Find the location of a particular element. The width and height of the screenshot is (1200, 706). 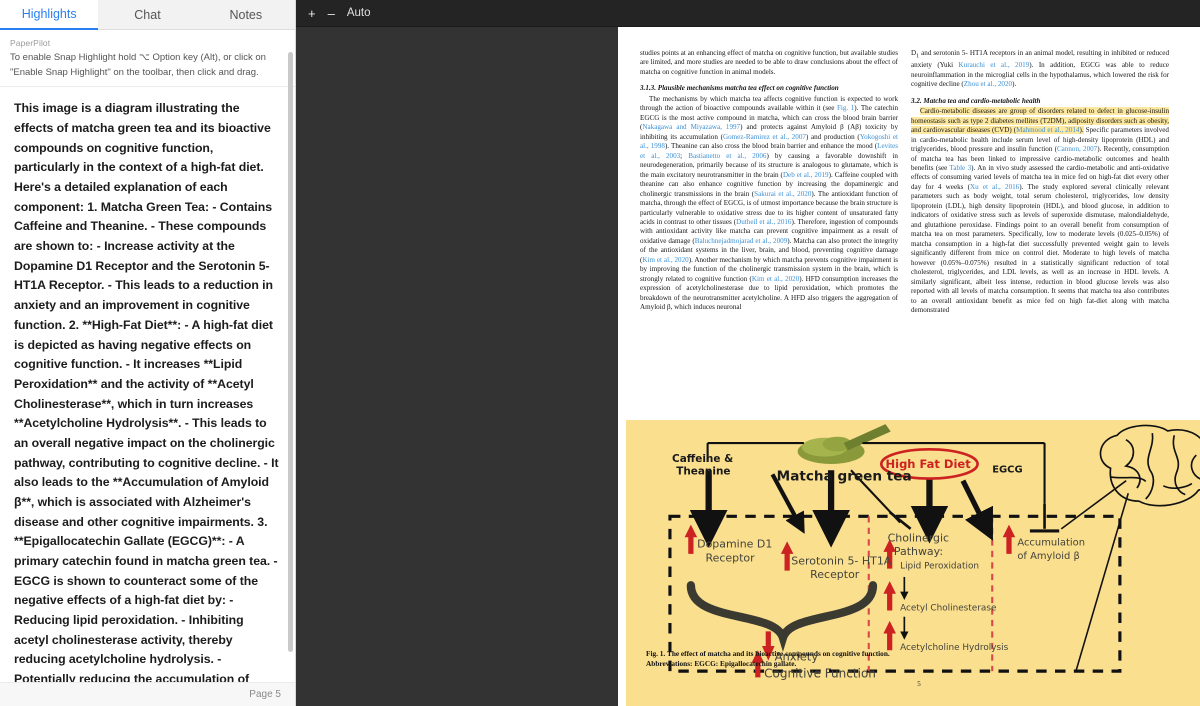

ref-xu: Xu et al., 2016 is located at coordinates (994, 187).